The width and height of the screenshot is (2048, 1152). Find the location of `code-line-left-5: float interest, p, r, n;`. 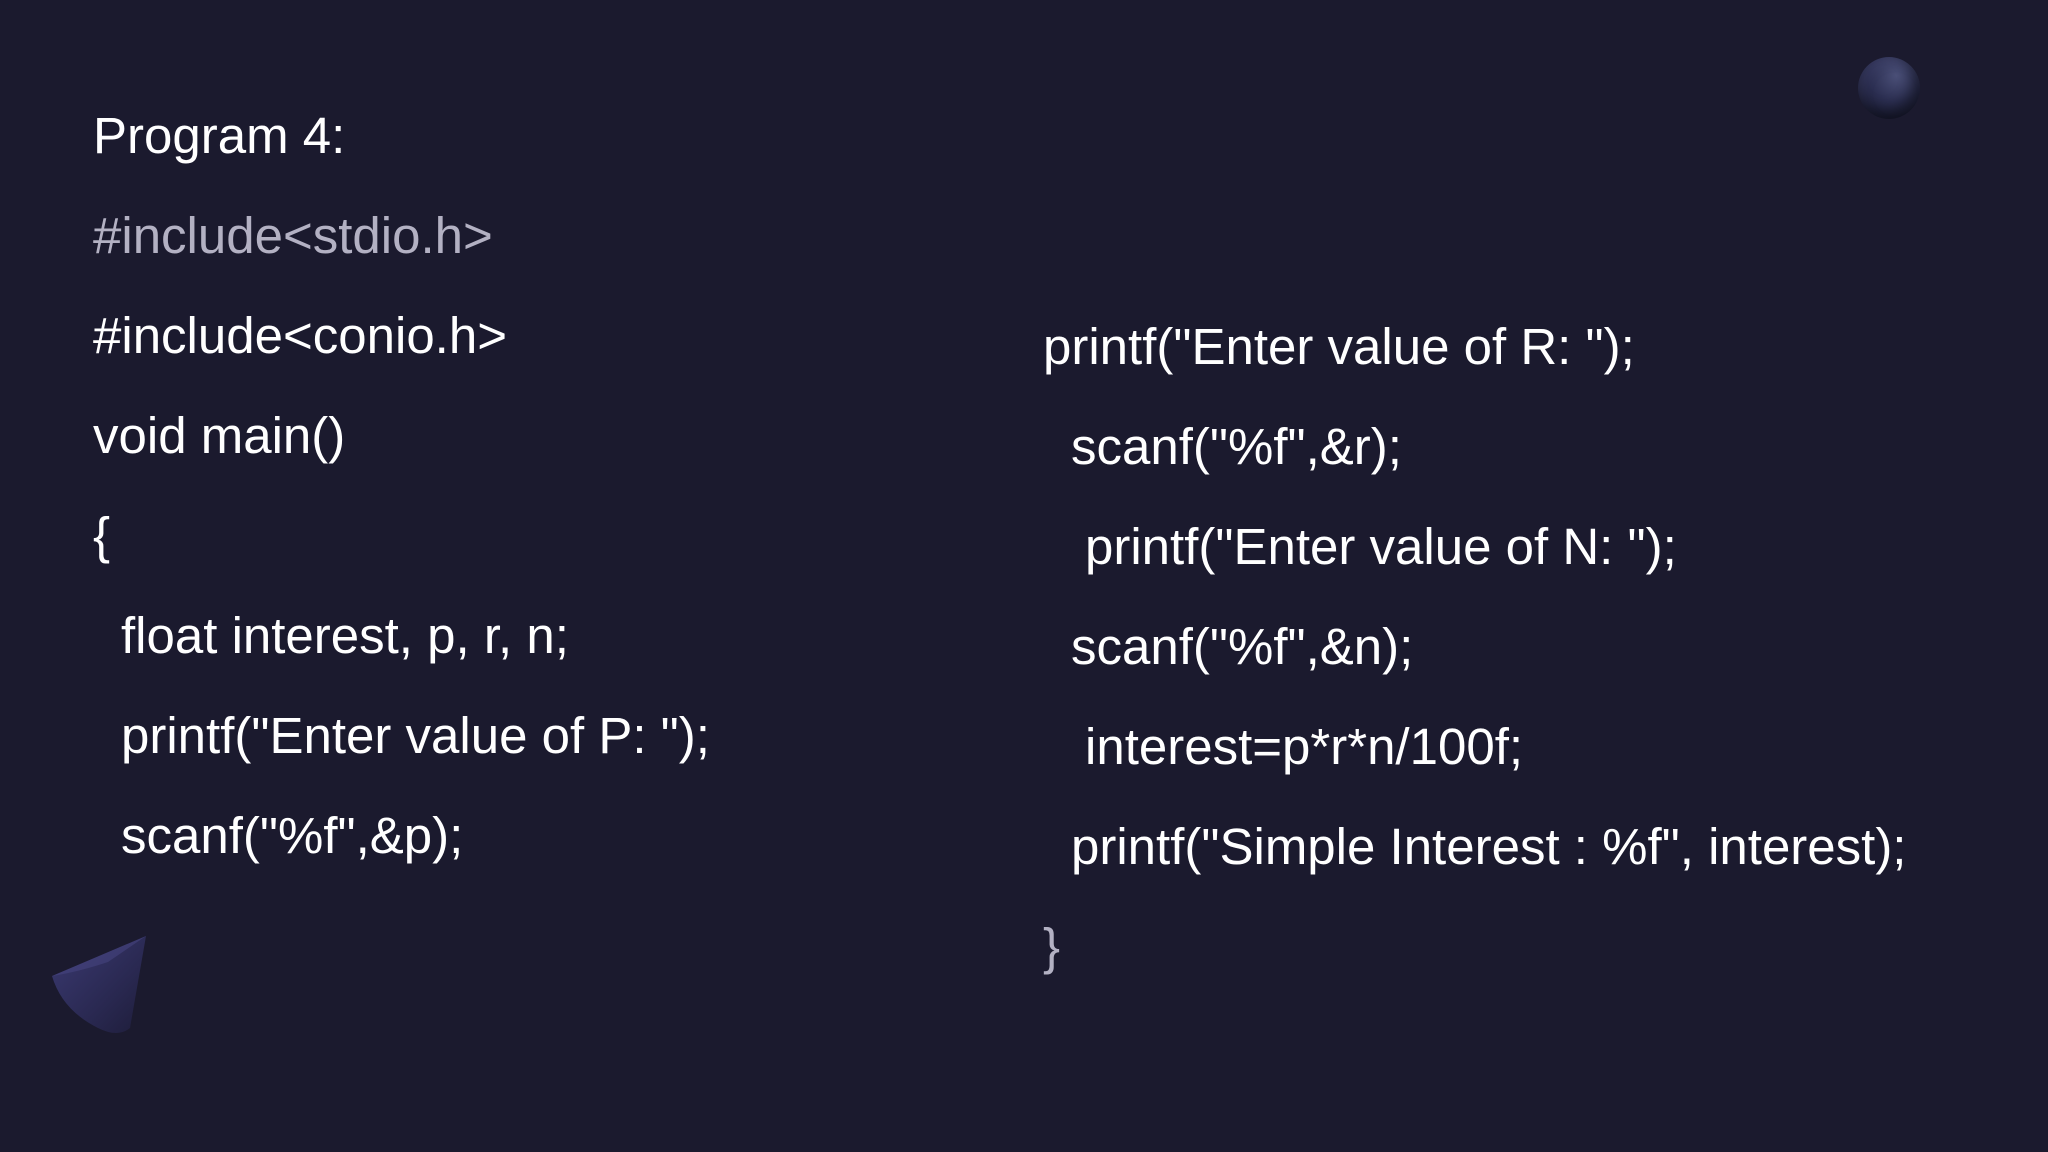

code-line-left-5: float interest, p, r, n; is located at coordinates (345, 635).